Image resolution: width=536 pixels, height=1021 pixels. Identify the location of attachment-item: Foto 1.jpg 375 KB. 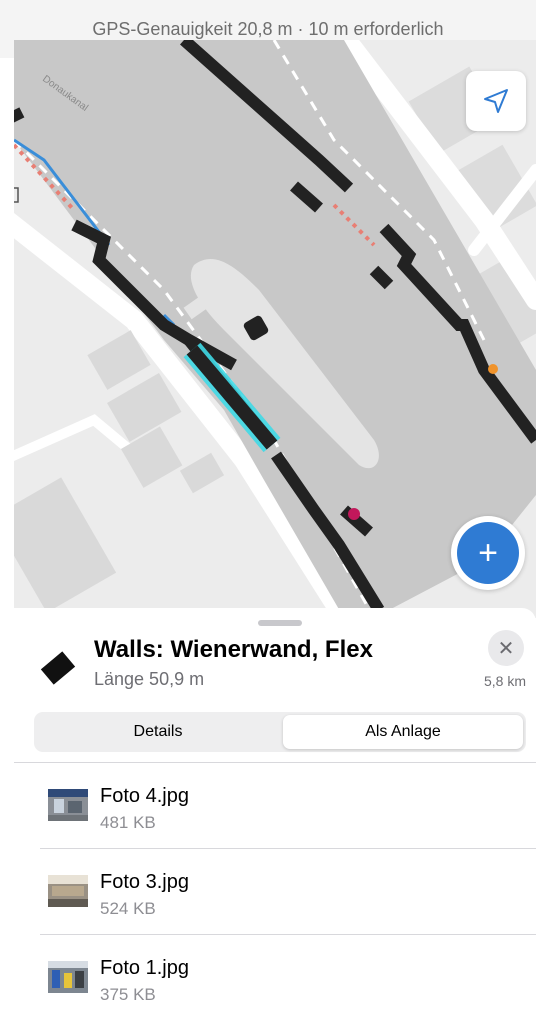
(268, 978).